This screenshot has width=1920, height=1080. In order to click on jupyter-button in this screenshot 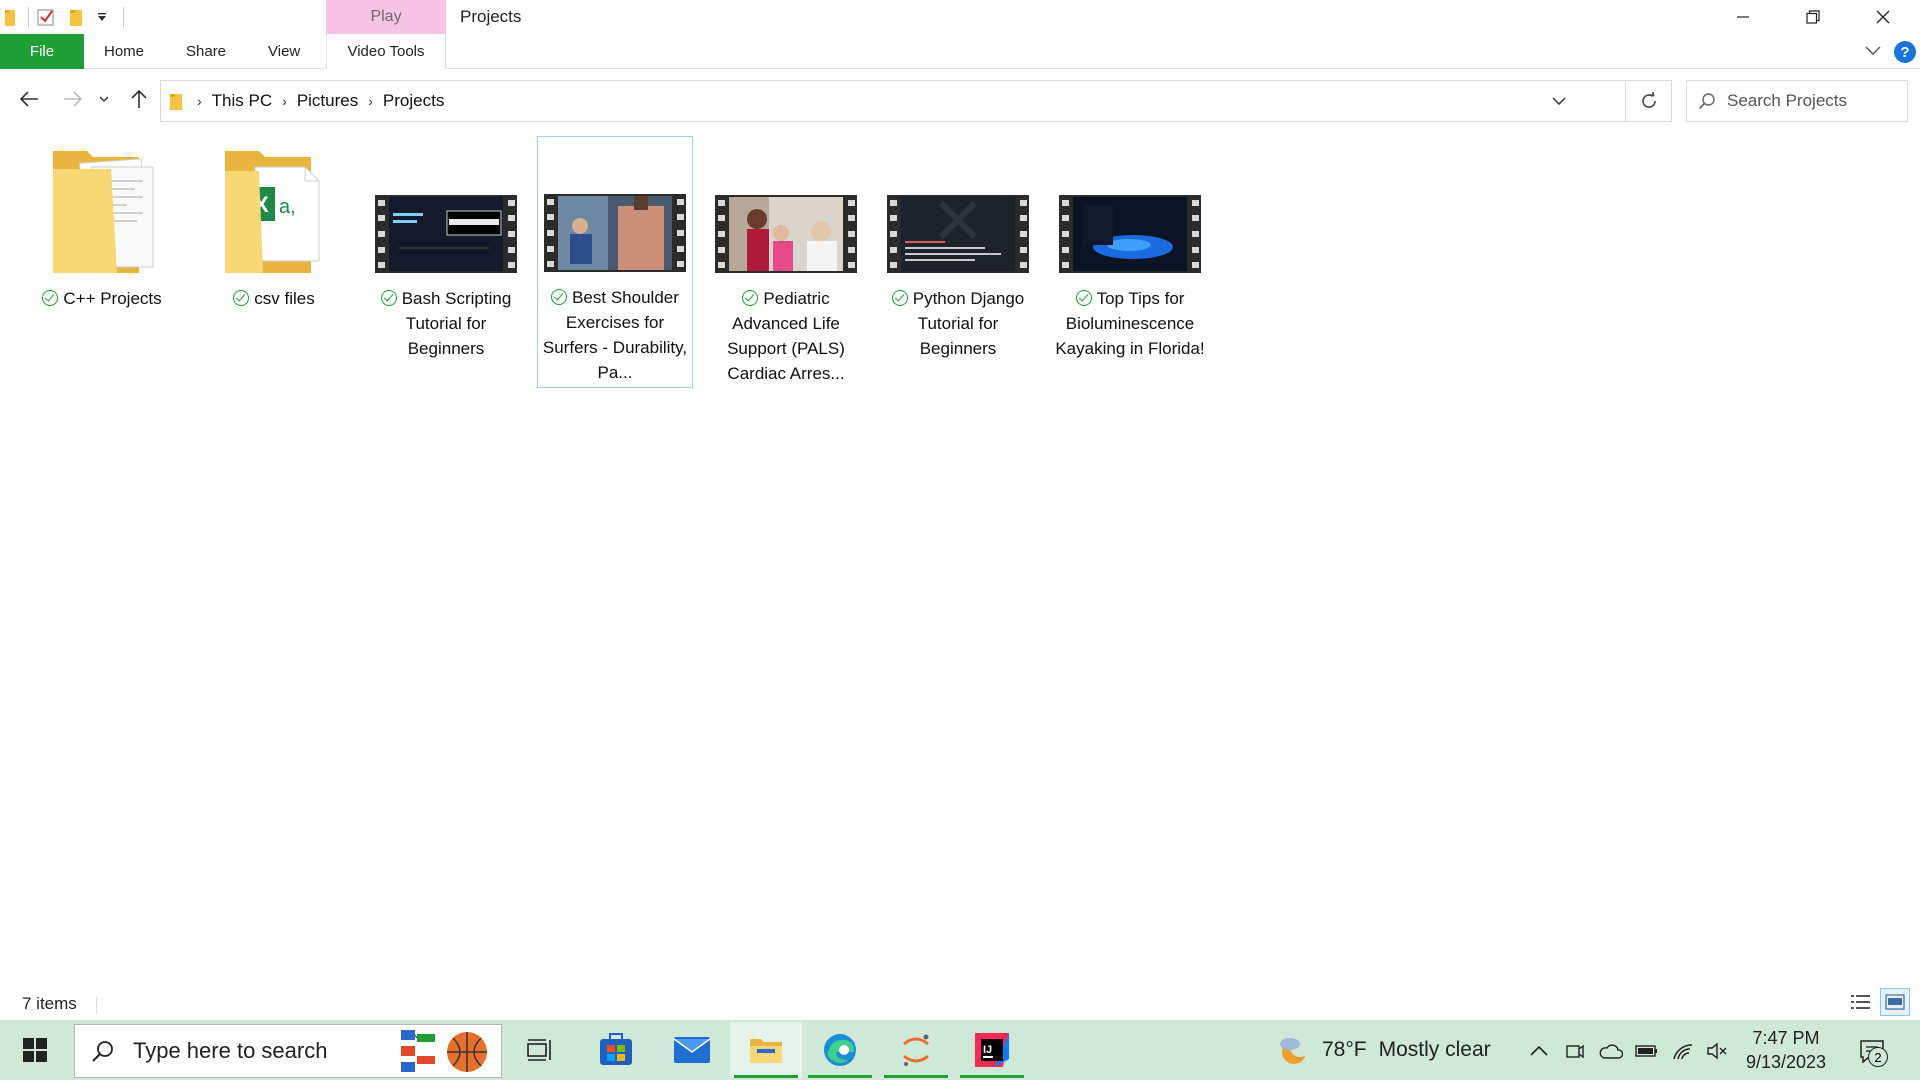, I will do `click(916, 1050)`.